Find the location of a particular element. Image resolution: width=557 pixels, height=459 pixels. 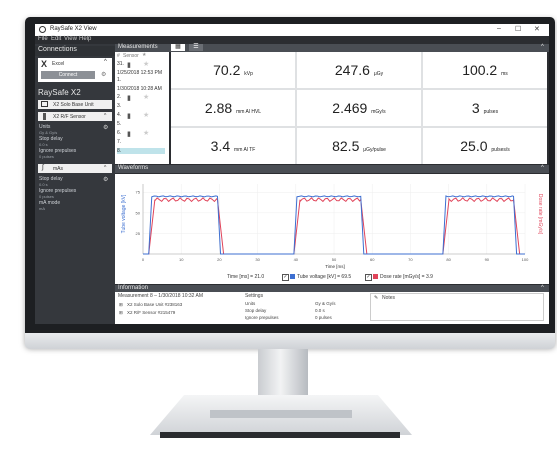

x-tick-label: 0 is located at coordinates (143, 259).